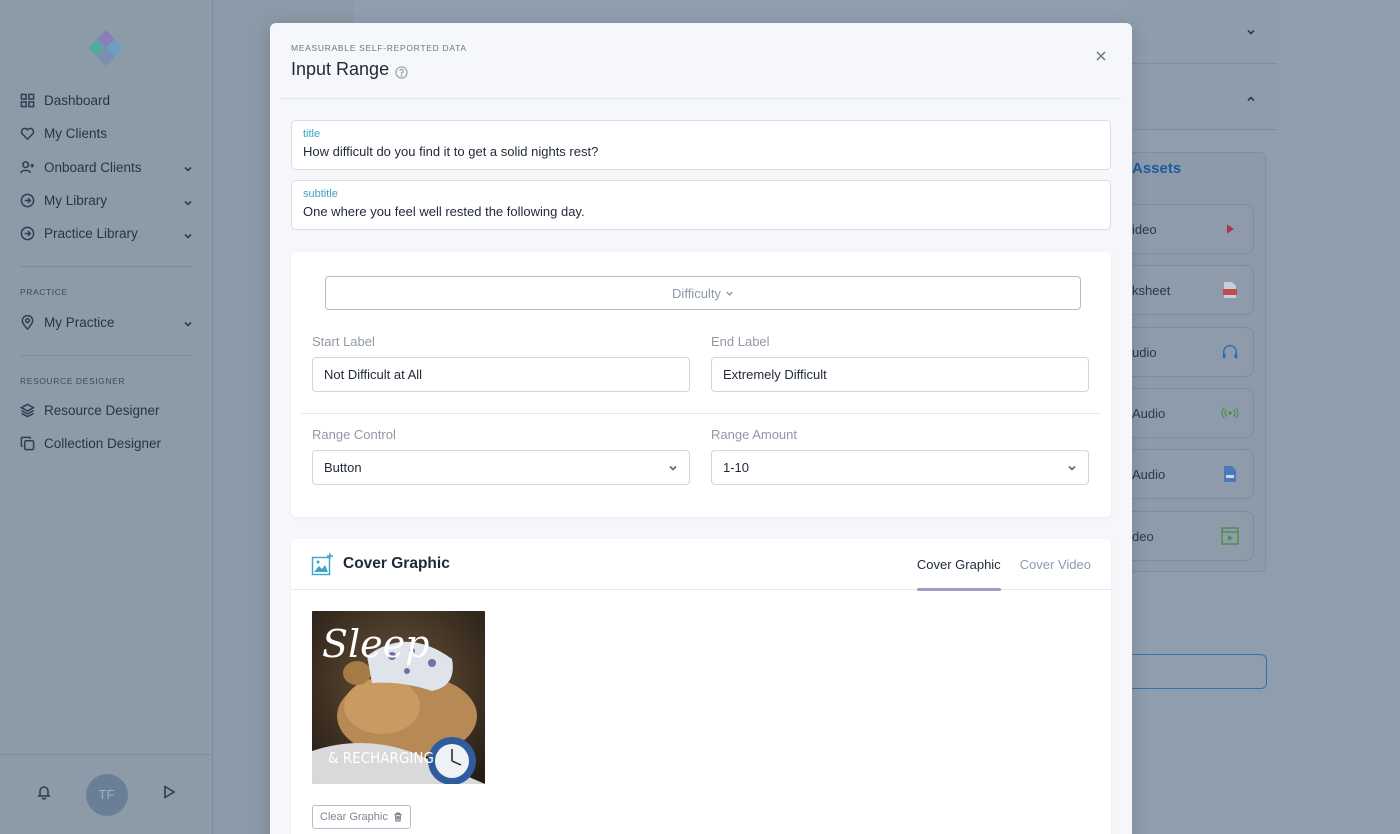  I want to click on sidebar-item-collection-designer: Collection Designer, so click(106, 443).